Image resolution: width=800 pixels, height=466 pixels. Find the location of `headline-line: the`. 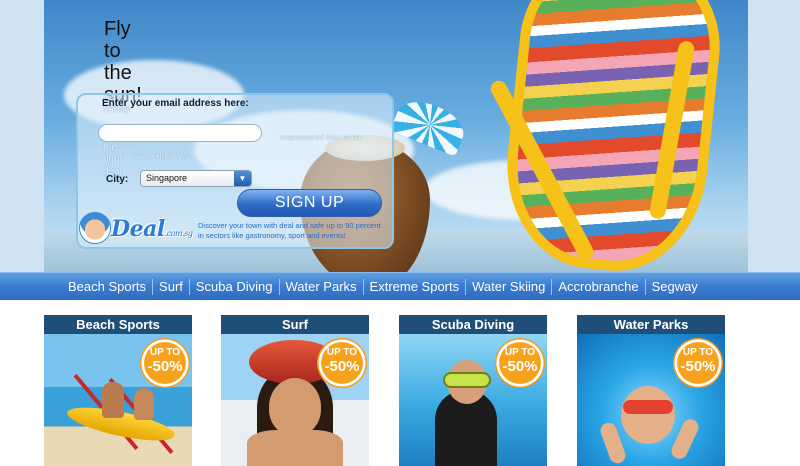

headline-line: the is located at coordinates (118, 73).